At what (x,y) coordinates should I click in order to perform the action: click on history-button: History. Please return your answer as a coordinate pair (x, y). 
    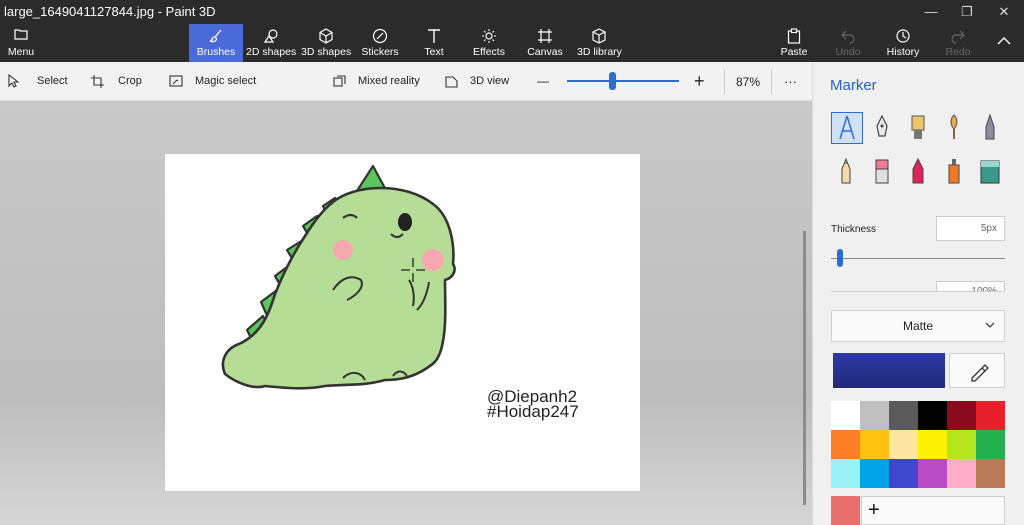
    Looking at the image, I should click on (903, 43).